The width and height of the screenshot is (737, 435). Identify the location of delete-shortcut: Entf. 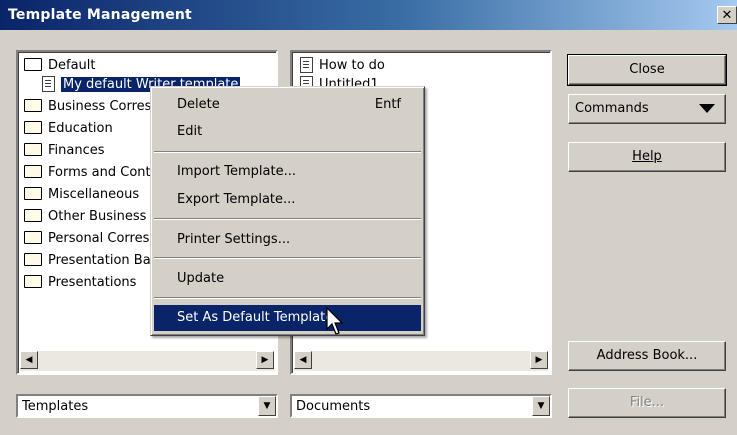
(387, 104).